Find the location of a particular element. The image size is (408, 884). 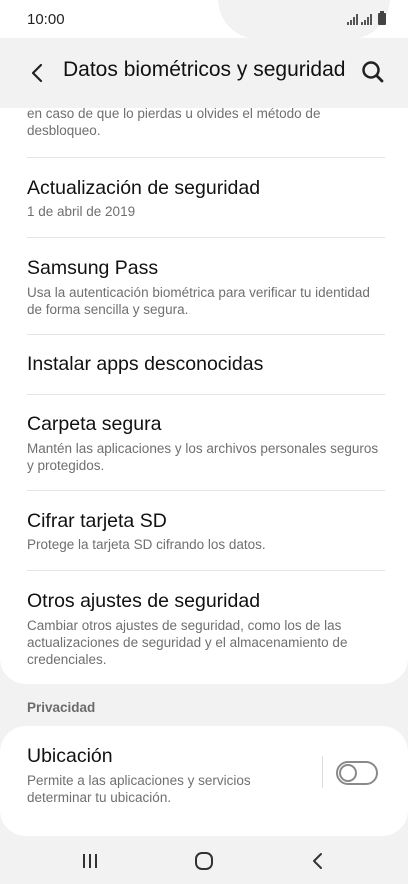

recent-apps-button is located at coordinates (90, 861).